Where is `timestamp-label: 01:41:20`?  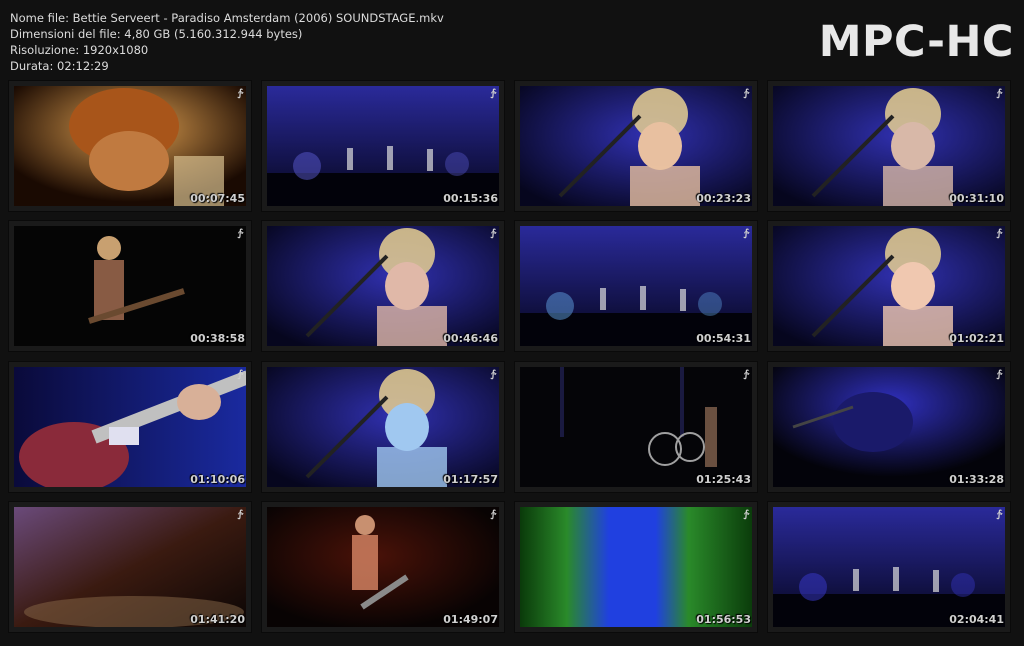 timestamp-label: 01:41:20 is located at coordinates (217, 619).